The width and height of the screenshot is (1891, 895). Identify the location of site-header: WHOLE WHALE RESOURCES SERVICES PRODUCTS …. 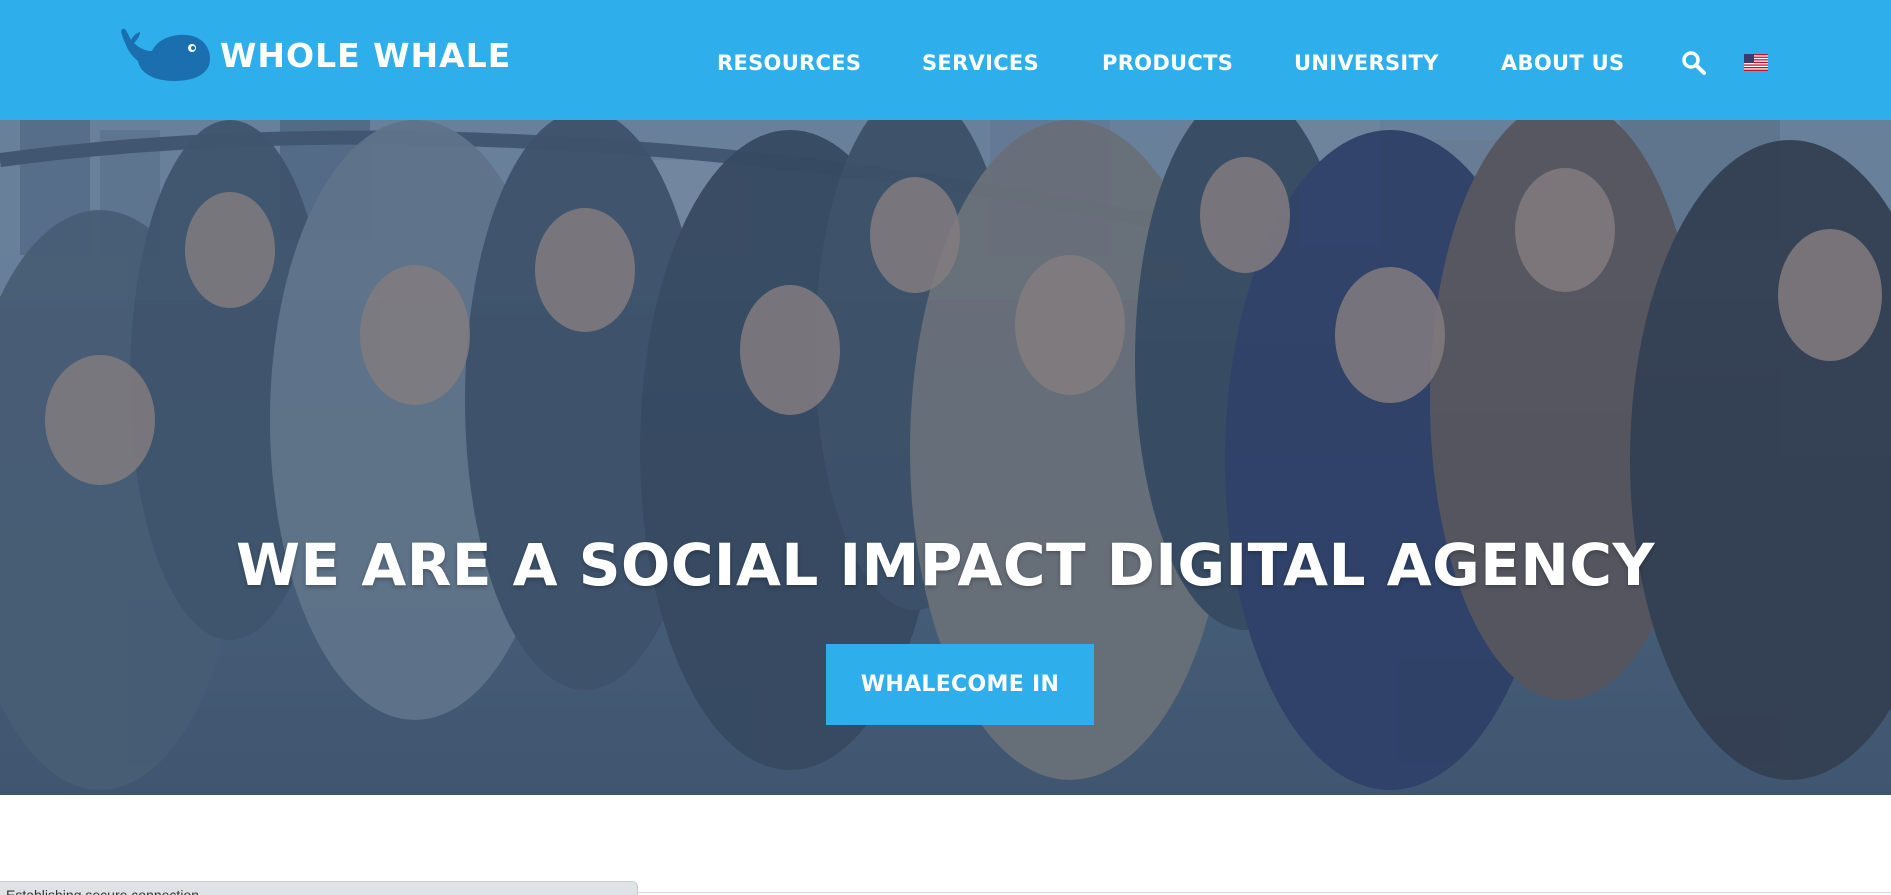
(945, 60).